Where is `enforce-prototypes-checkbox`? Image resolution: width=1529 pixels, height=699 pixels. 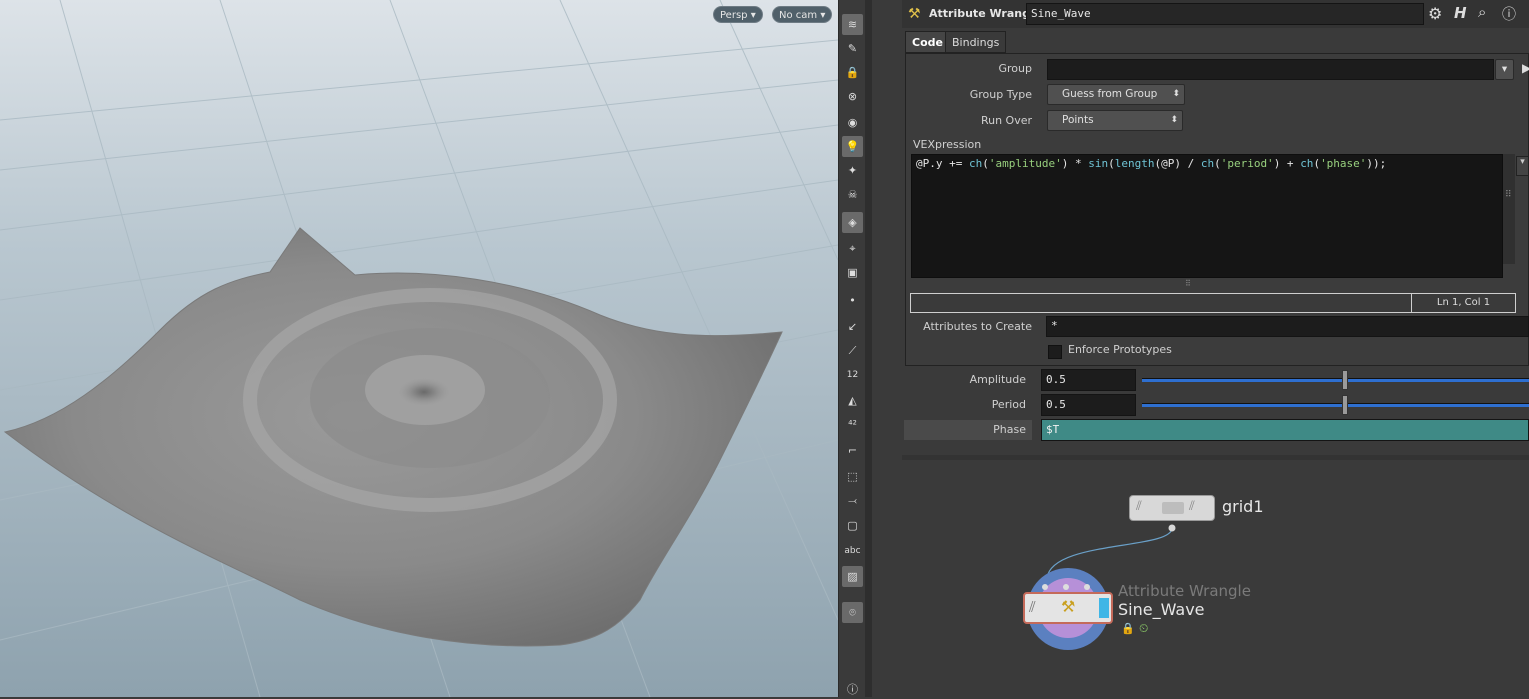
enforce-prototypes-checkbox is located at coordinates (1055, 352).